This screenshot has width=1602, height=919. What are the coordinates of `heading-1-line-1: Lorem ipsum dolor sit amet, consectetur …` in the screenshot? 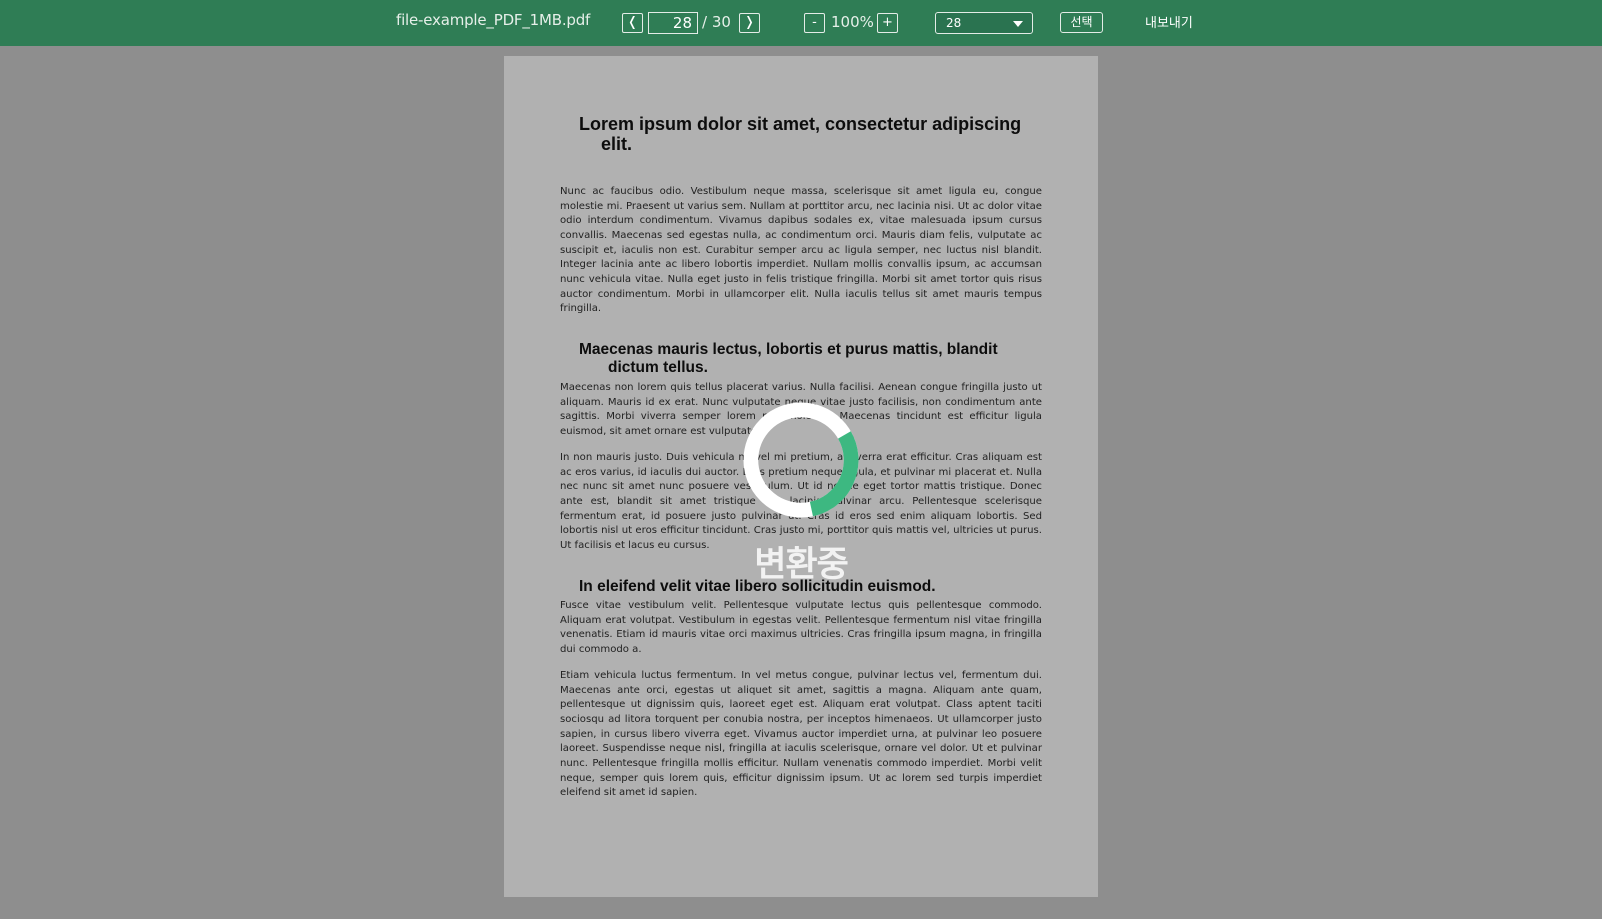 It's located at (800, 124).